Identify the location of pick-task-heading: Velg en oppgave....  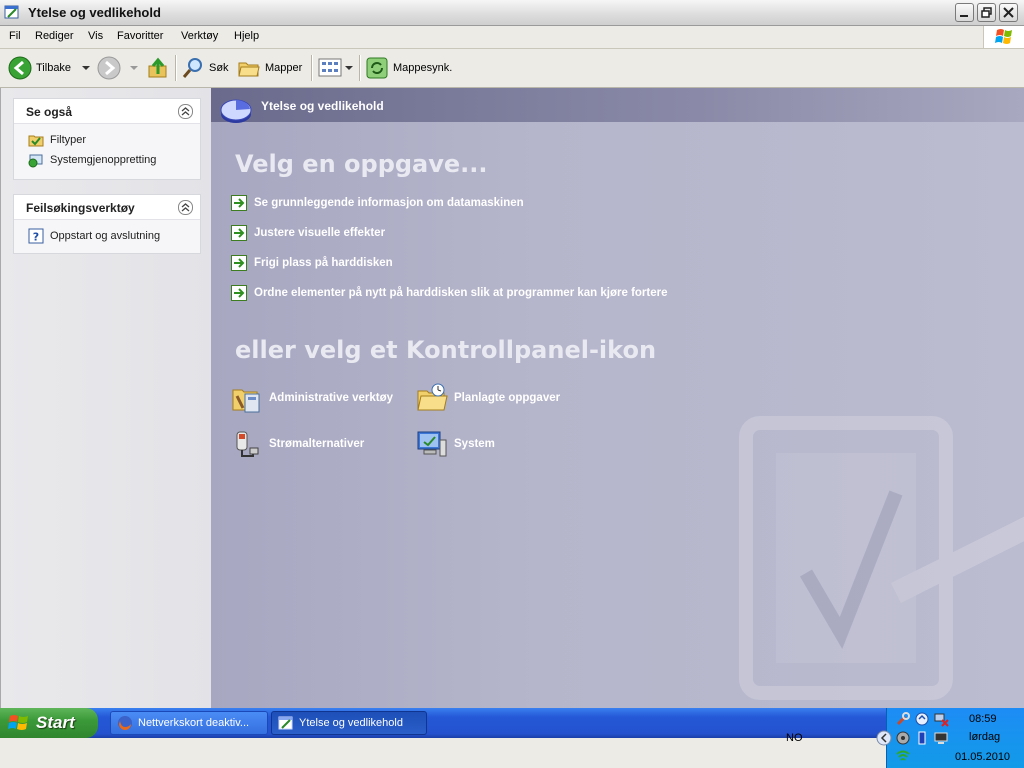
(361, 164).